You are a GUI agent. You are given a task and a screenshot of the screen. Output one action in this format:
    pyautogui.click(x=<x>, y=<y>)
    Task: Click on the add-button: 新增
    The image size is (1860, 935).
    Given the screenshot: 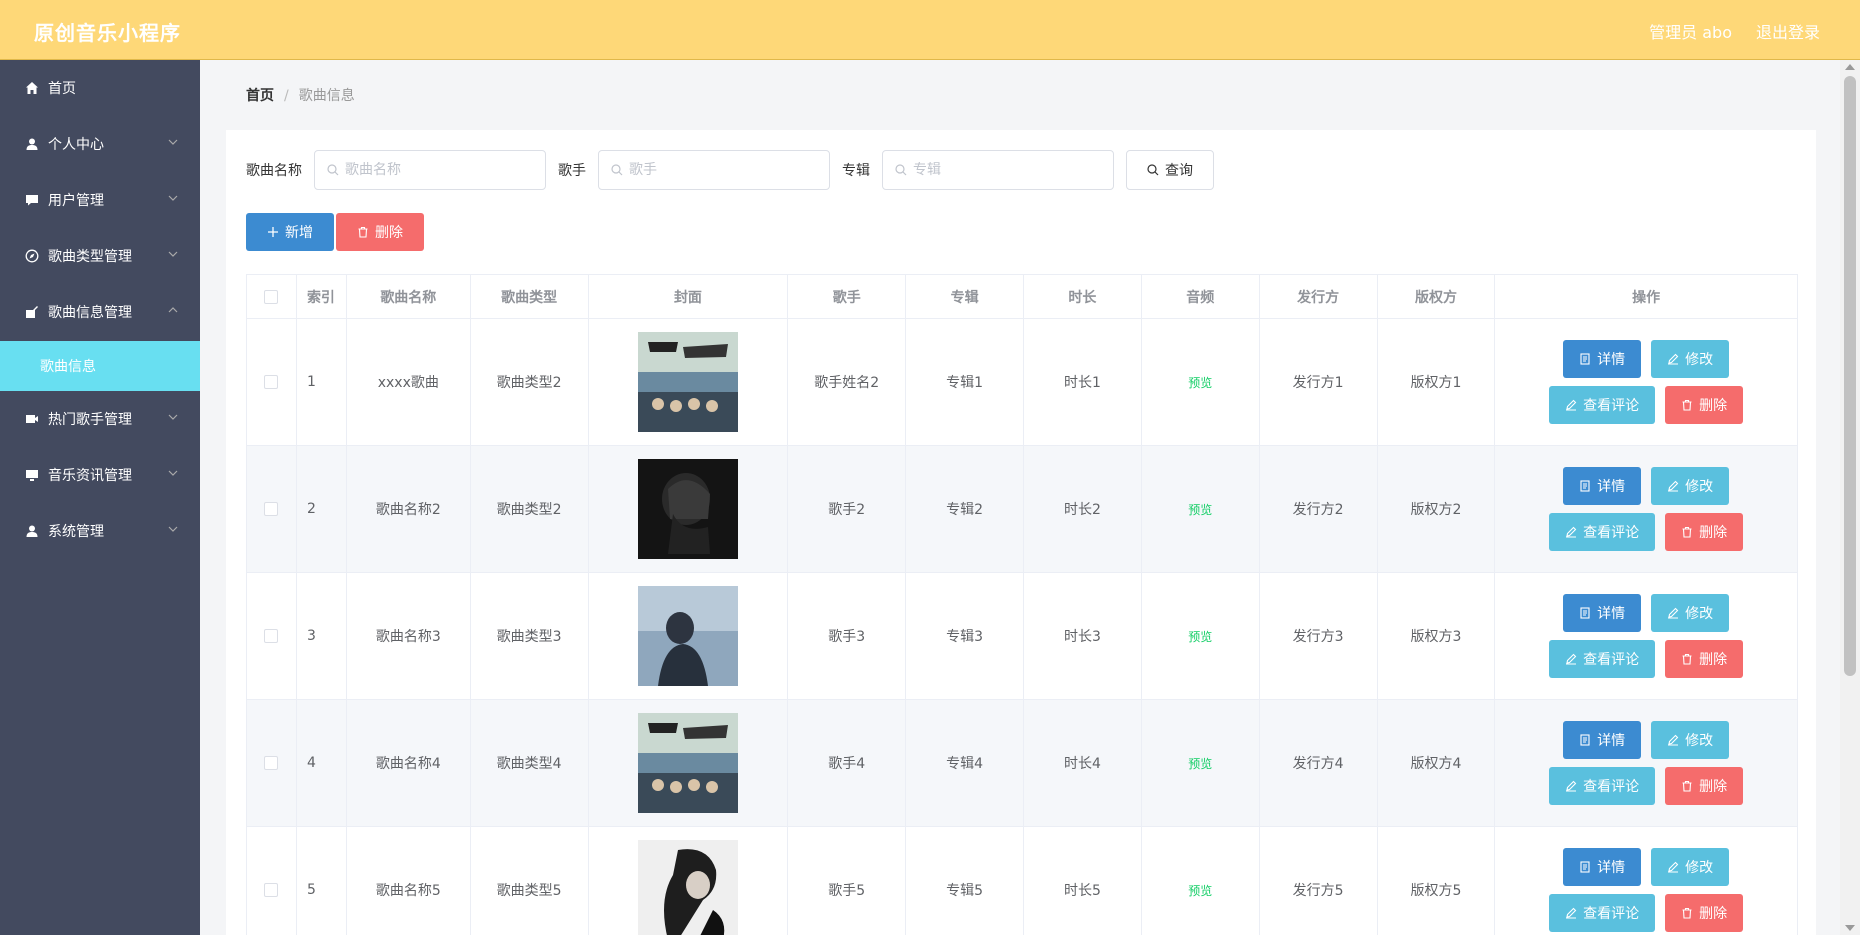 What is the action you would take?
    pyautogui.click(x=290, y=232)
    